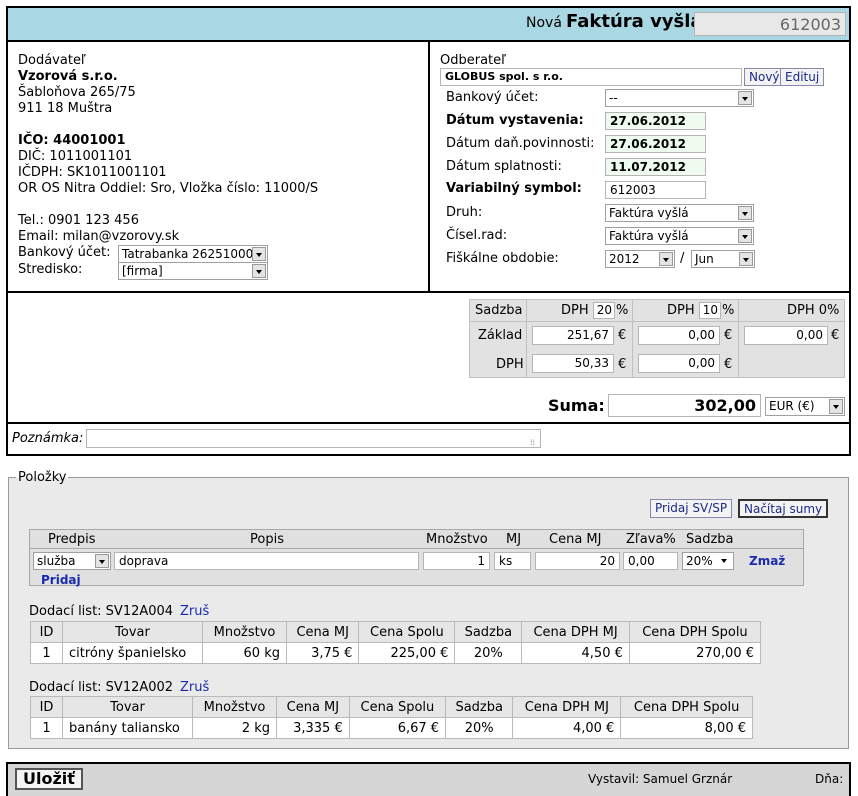 This screenshot has width=858, height=796. I want to click on customer-new-button: Nový, so click(764, 77).